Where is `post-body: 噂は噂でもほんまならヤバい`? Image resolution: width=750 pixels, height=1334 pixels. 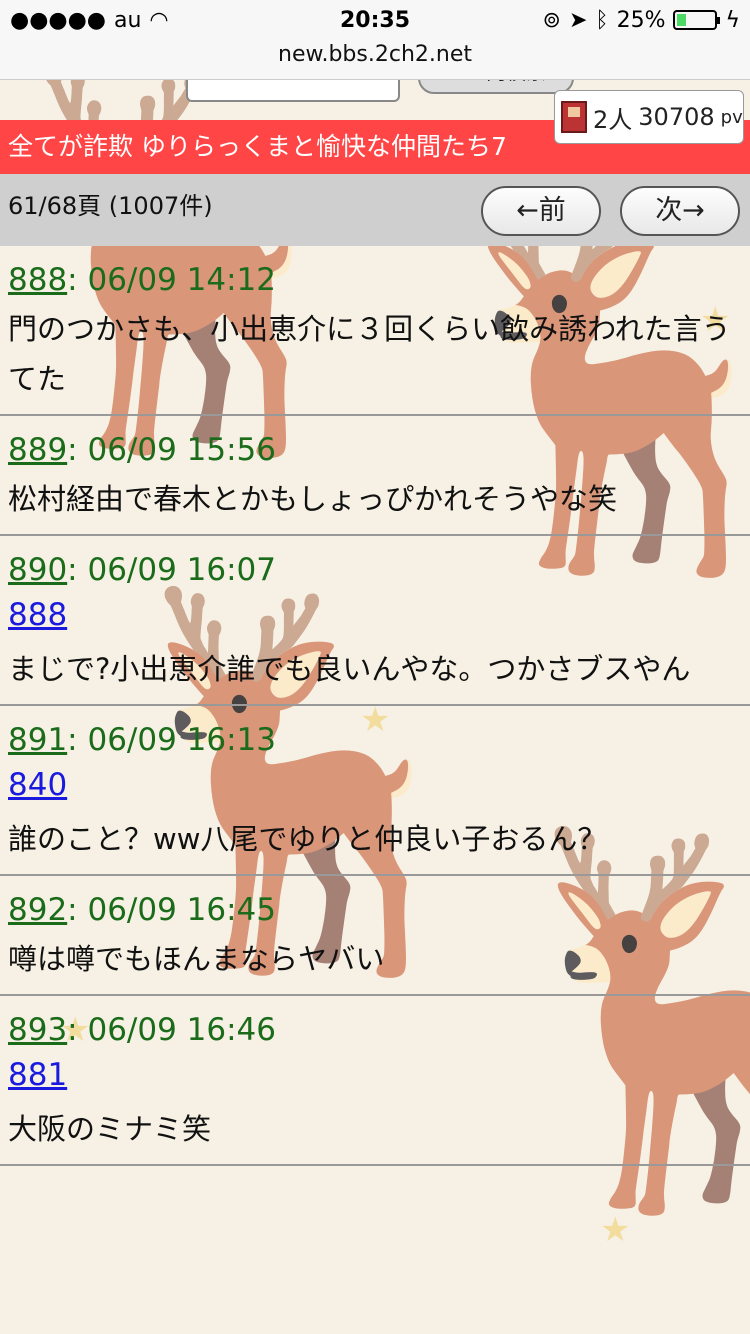 post-body: 噂は噂でもほんまならヤバい is located at coordinates (196, 959).